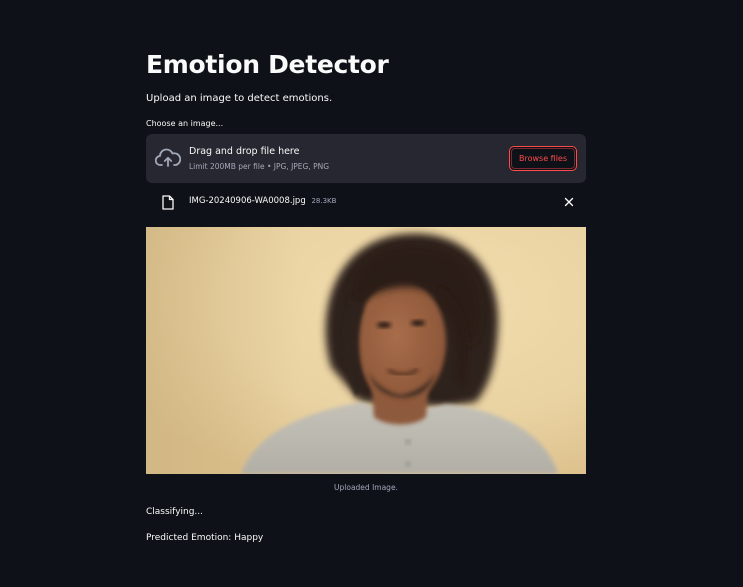 This screenshot has height=587, width=743. Describe the element at coordinates (168, 202) in the screenshot. I see `file-icon` at that location.